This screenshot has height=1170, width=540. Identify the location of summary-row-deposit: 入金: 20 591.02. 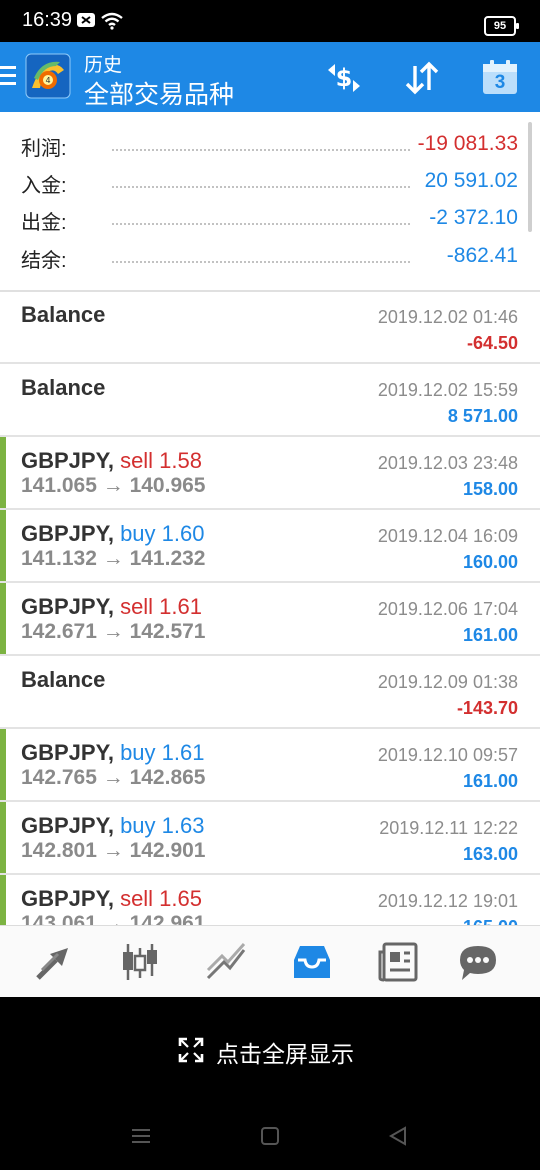
(270, 183).